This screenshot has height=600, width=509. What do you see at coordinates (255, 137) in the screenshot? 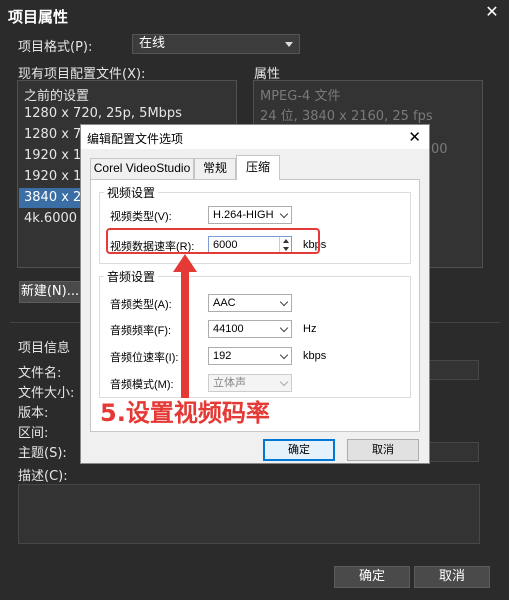
I see `dialog-titlebar: 编辑配置文件选项 ✕` at bounding box center [255, 137].